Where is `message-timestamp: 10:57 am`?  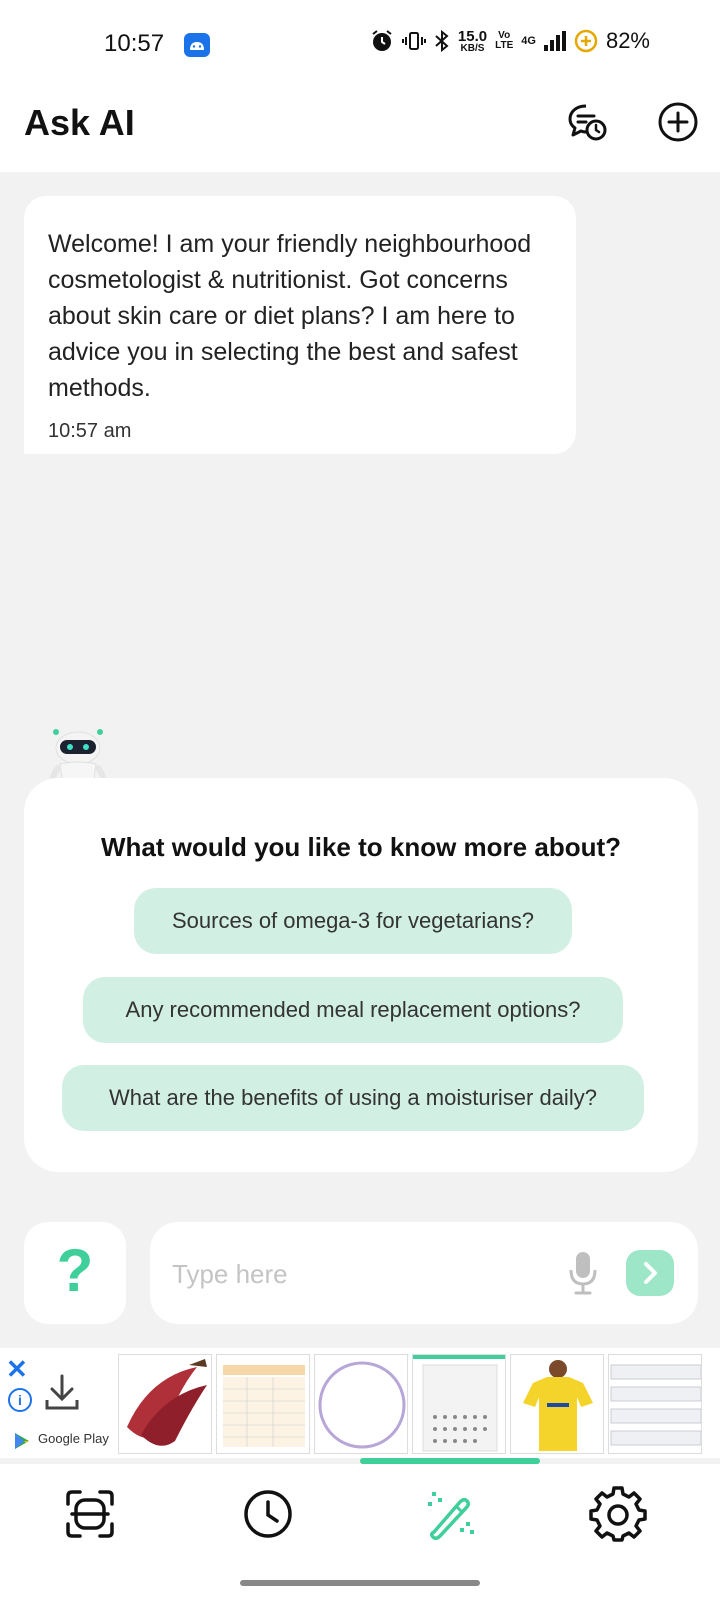 message-timestamp: 10:57 am is located at coordinates (90, 431).